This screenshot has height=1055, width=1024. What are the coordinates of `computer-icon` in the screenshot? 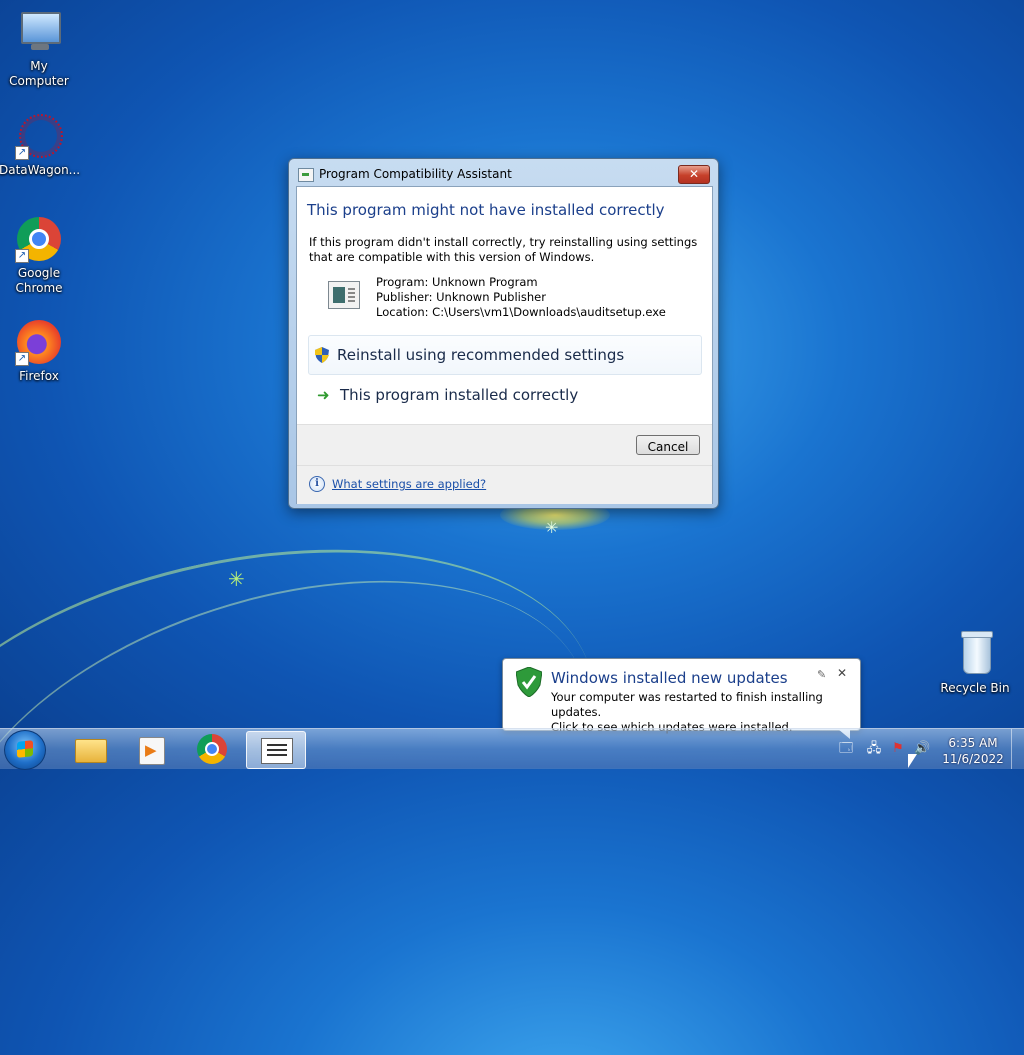 It's located at (39, 32).